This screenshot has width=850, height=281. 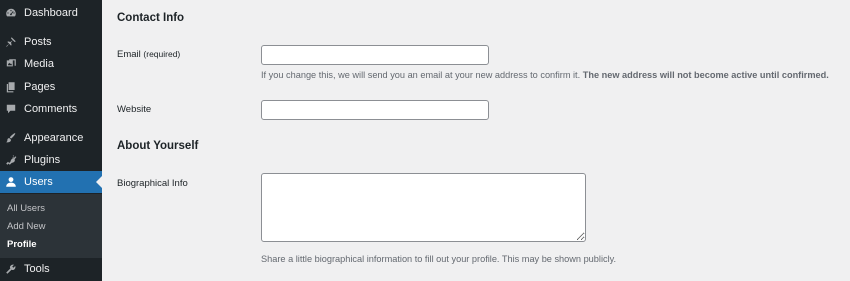 I want to click on email-label-text: Email, so click(x=129, y=54).